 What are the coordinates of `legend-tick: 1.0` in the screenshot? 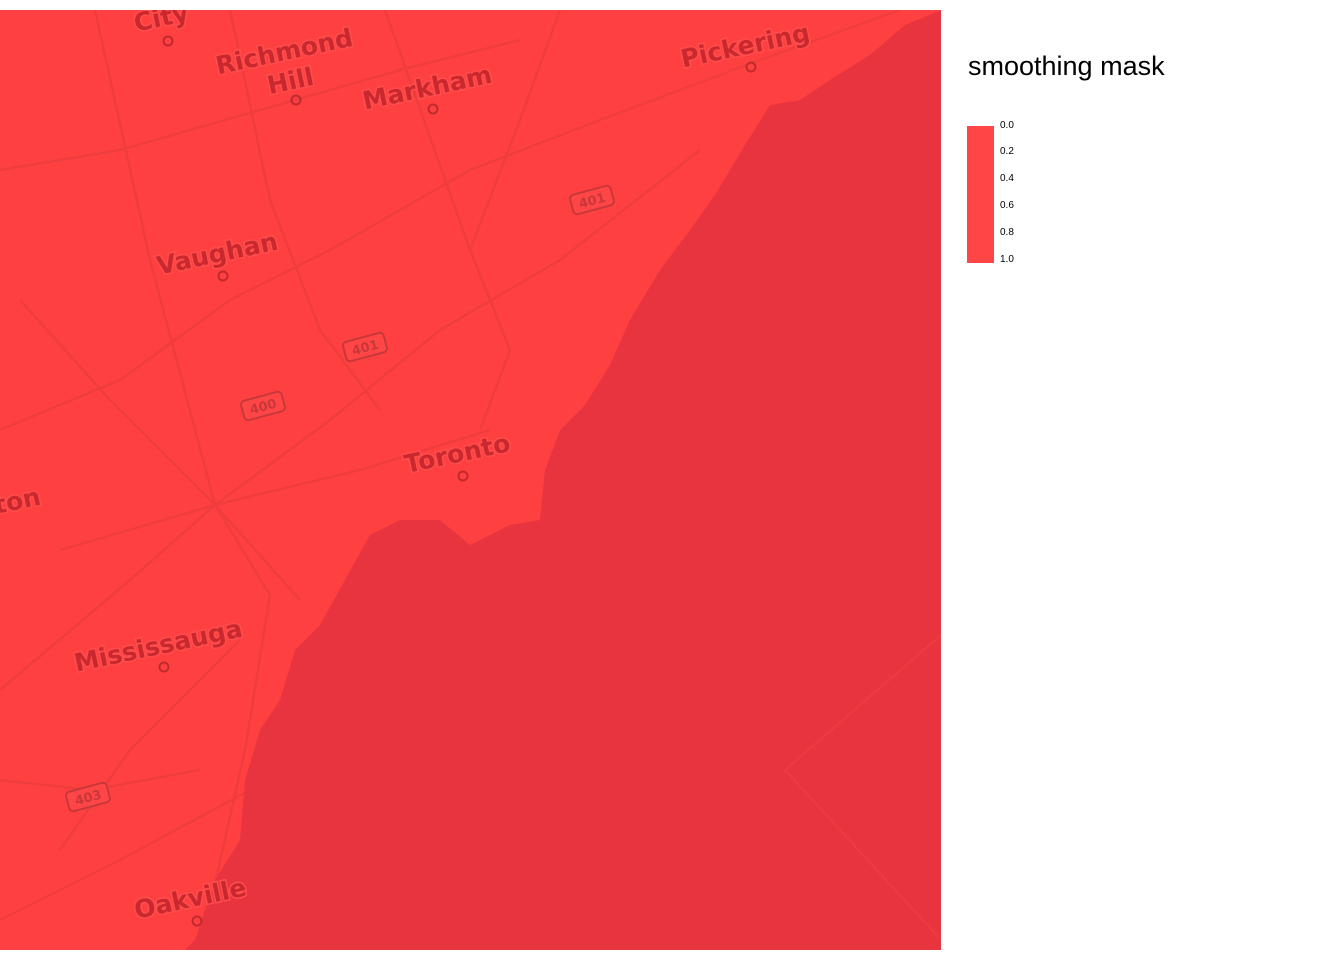 It's located at (1007, 259).